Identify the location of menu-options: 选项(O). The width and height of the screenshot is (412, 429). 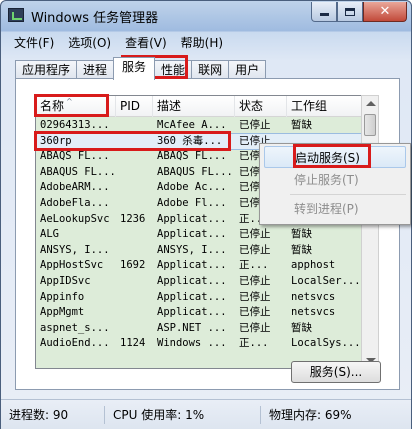
(89, 41).